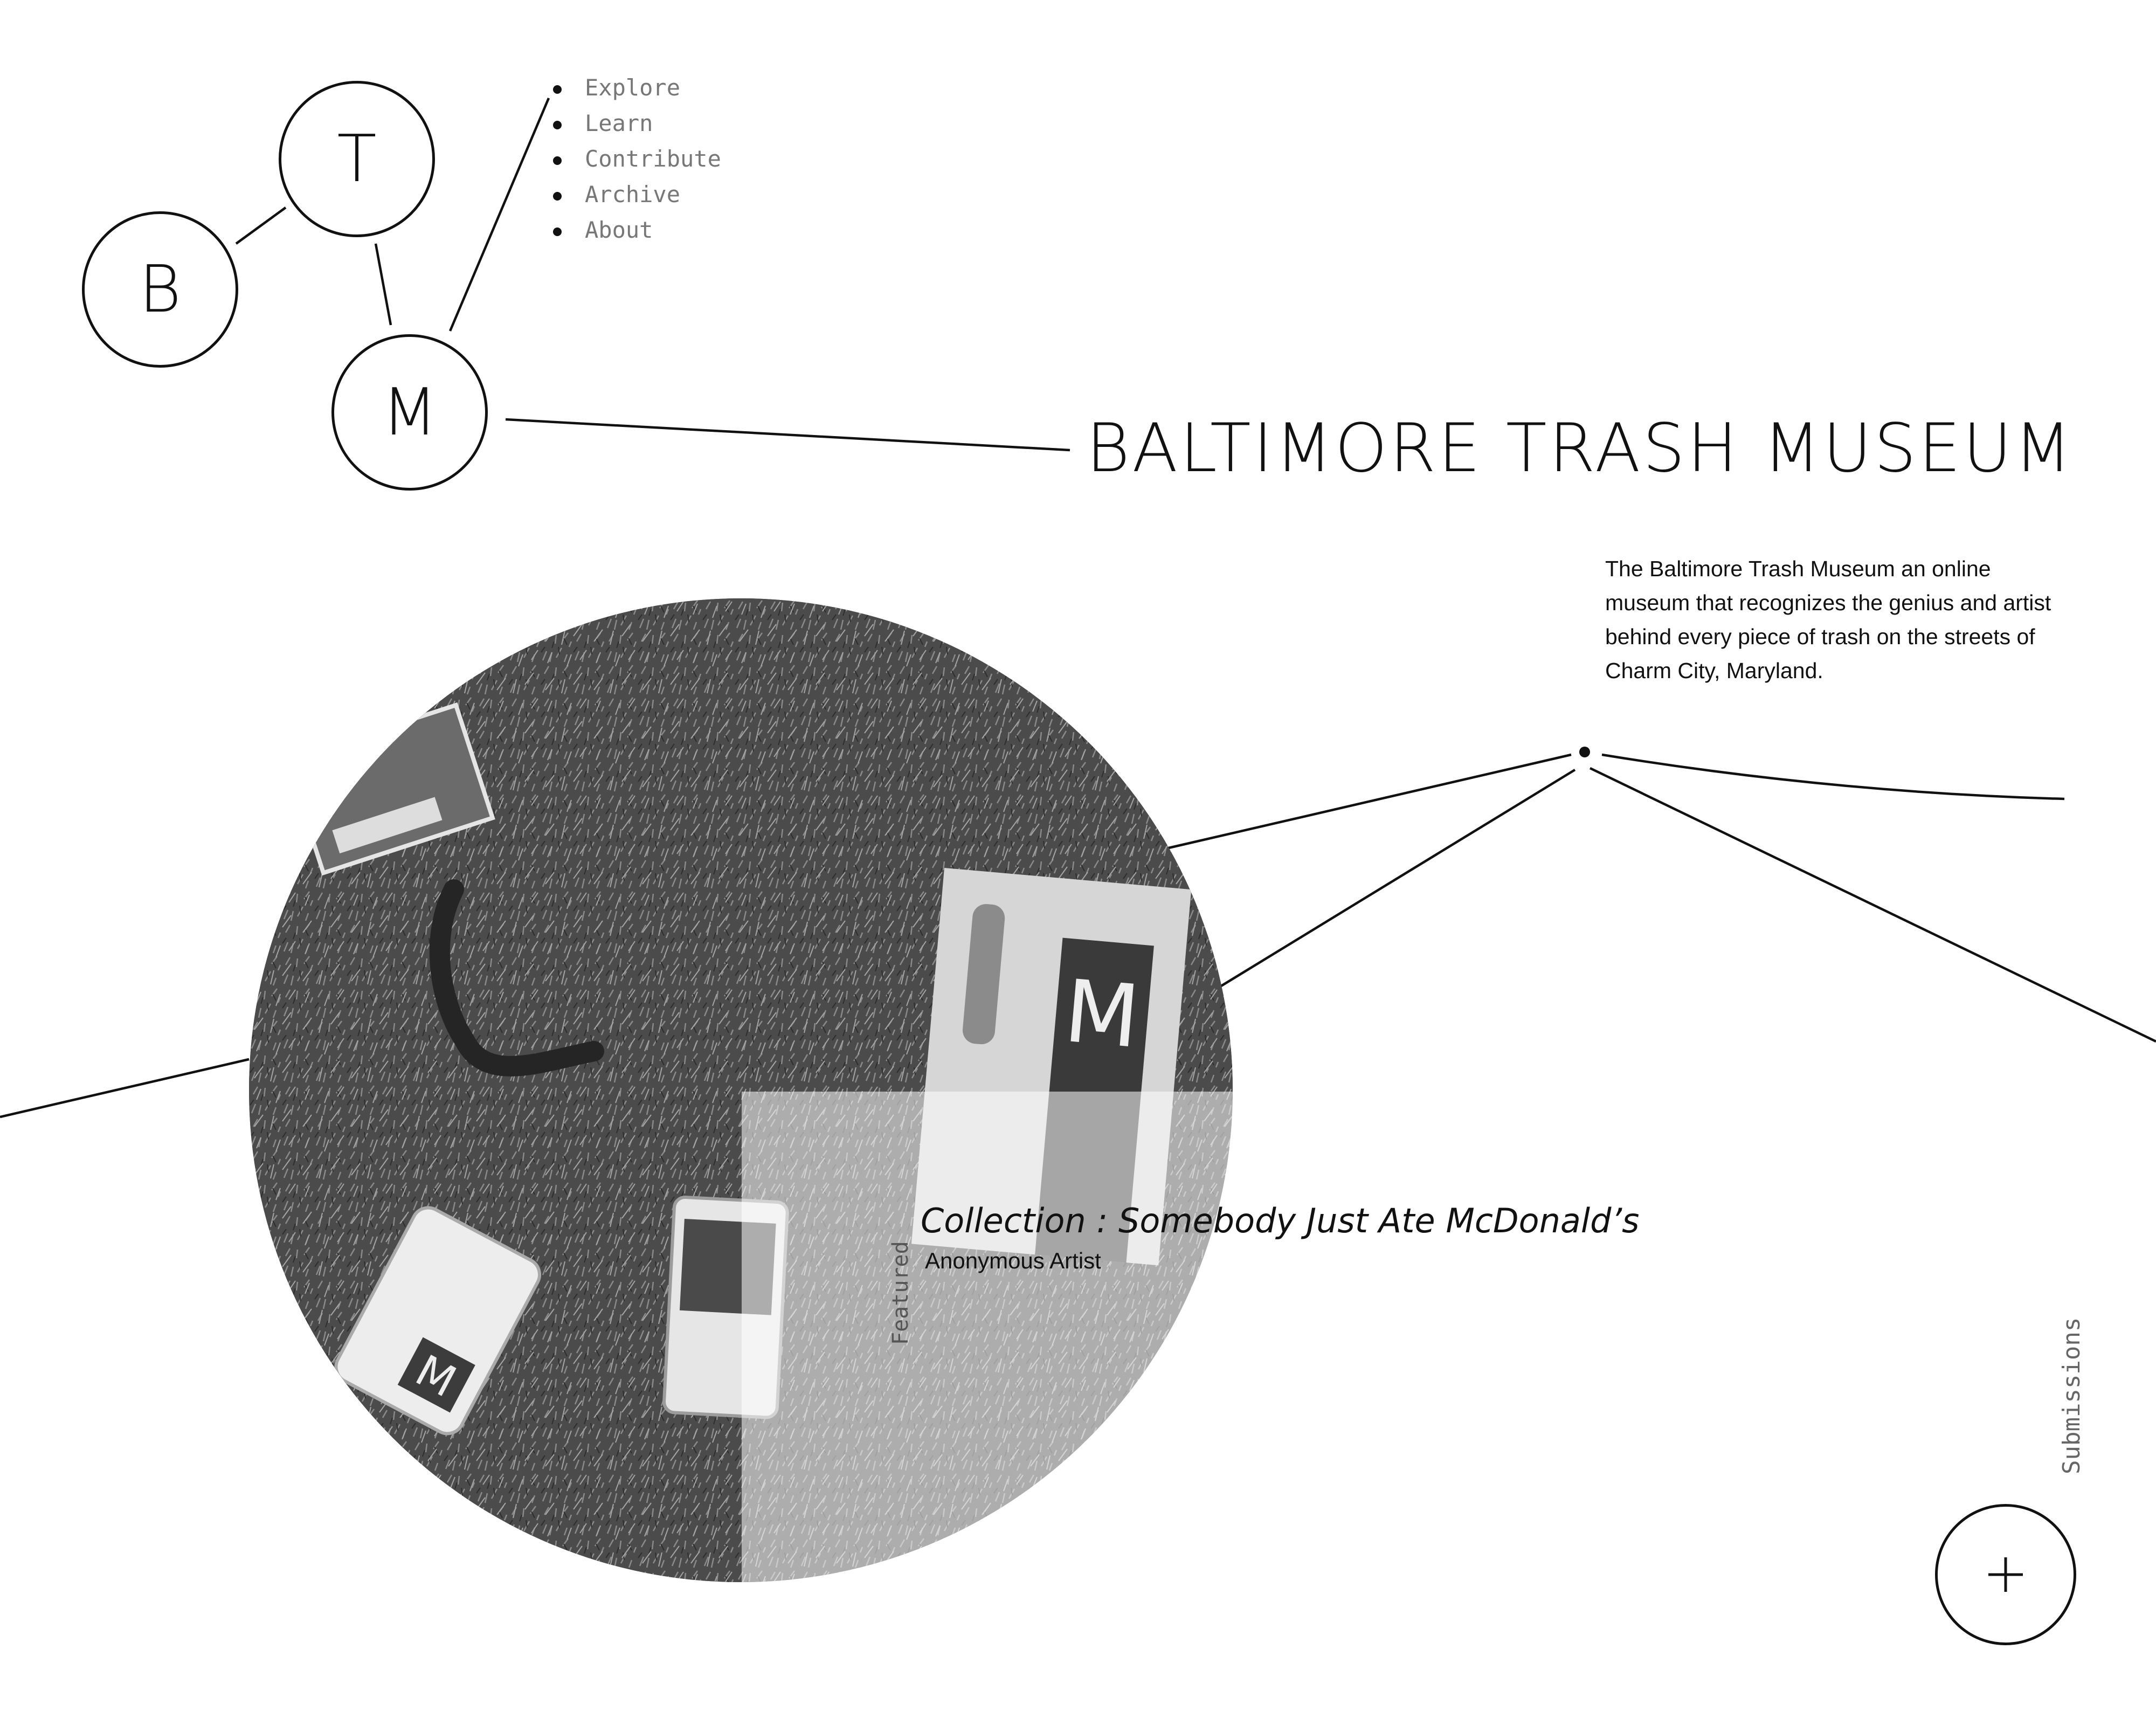  I want to click on nav-item-label: Explore, so click(633, 87).